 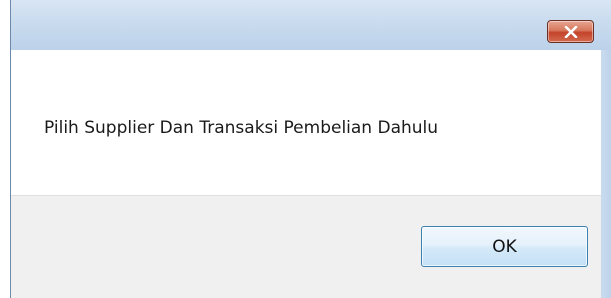 I want to click on window-frame-right, so click(x=606, y=174).